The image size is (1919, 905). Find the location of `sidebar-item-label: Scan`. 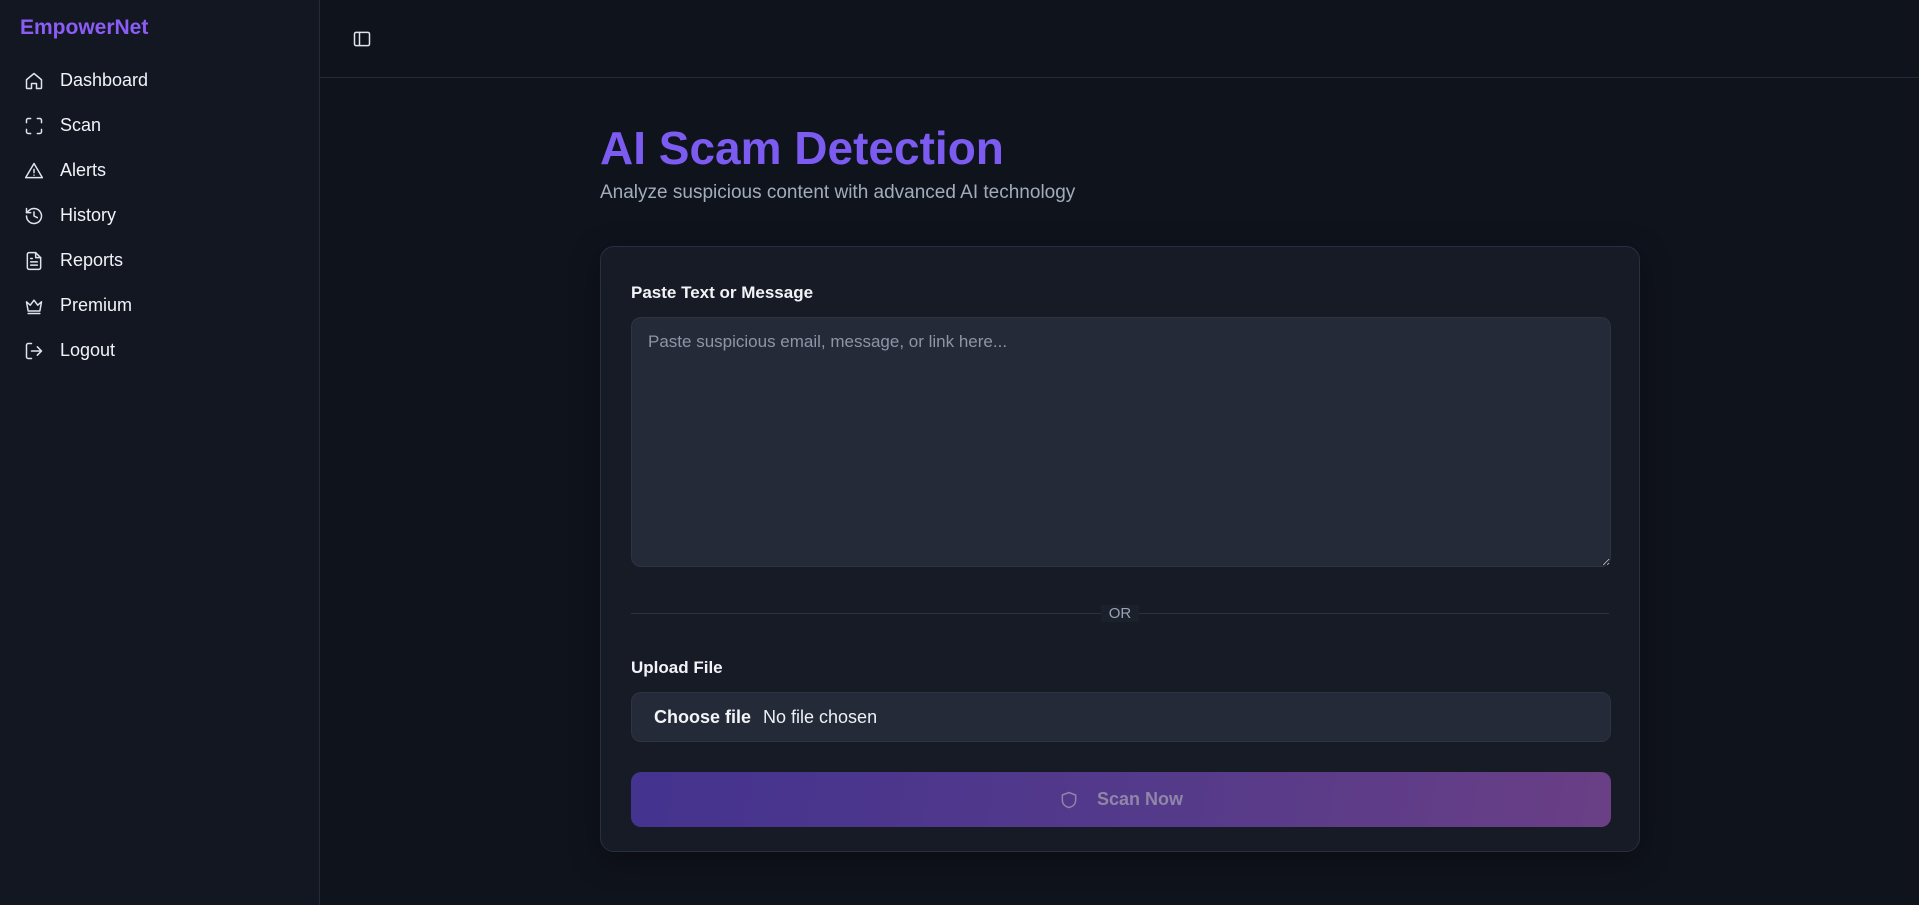

sidebar-item-label: Scan is located at coordinates (81, 125).